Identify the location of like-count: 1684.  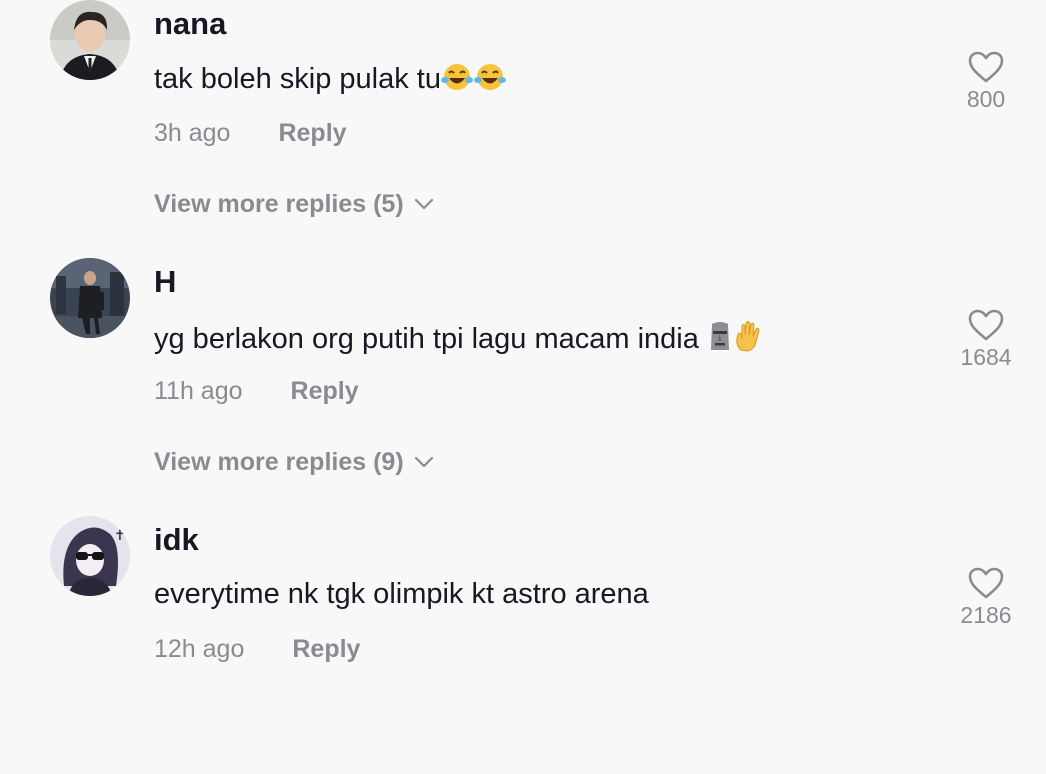
(986, 357).